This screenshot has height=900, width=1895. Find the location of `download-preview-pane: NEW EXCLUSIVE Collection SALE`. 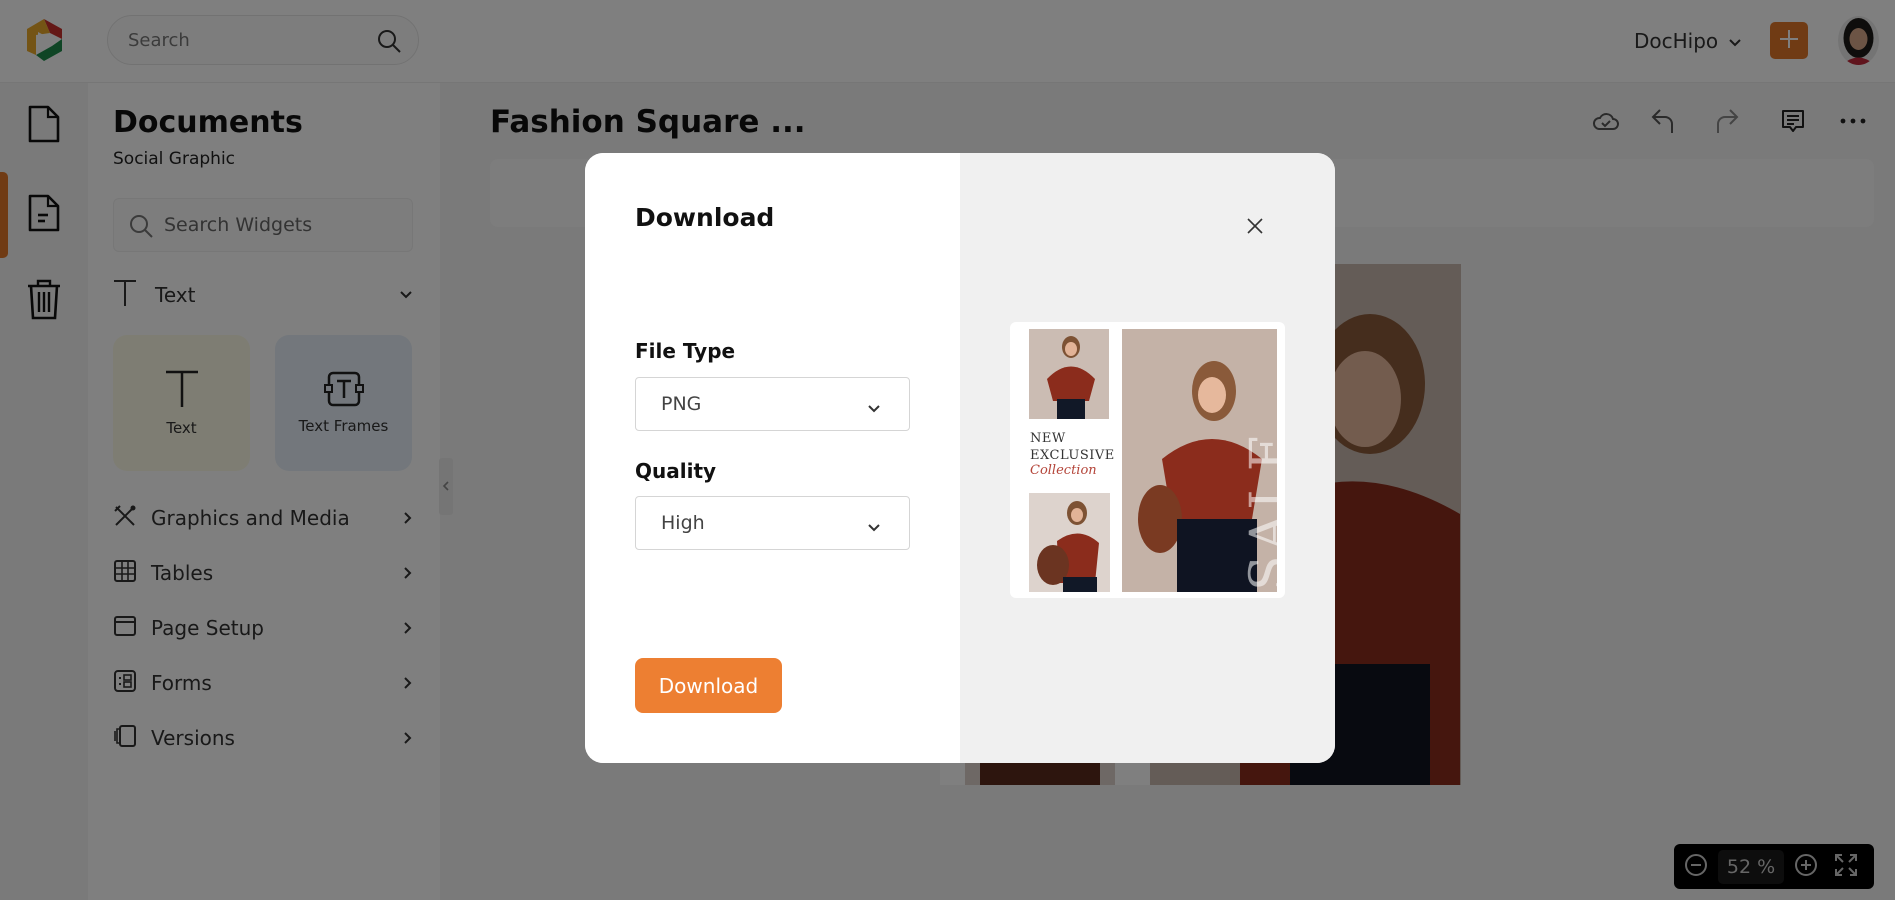

download-preview-pane: NEW EXCLUSIVE Collection SALE is located at coordinates (1147, 458).